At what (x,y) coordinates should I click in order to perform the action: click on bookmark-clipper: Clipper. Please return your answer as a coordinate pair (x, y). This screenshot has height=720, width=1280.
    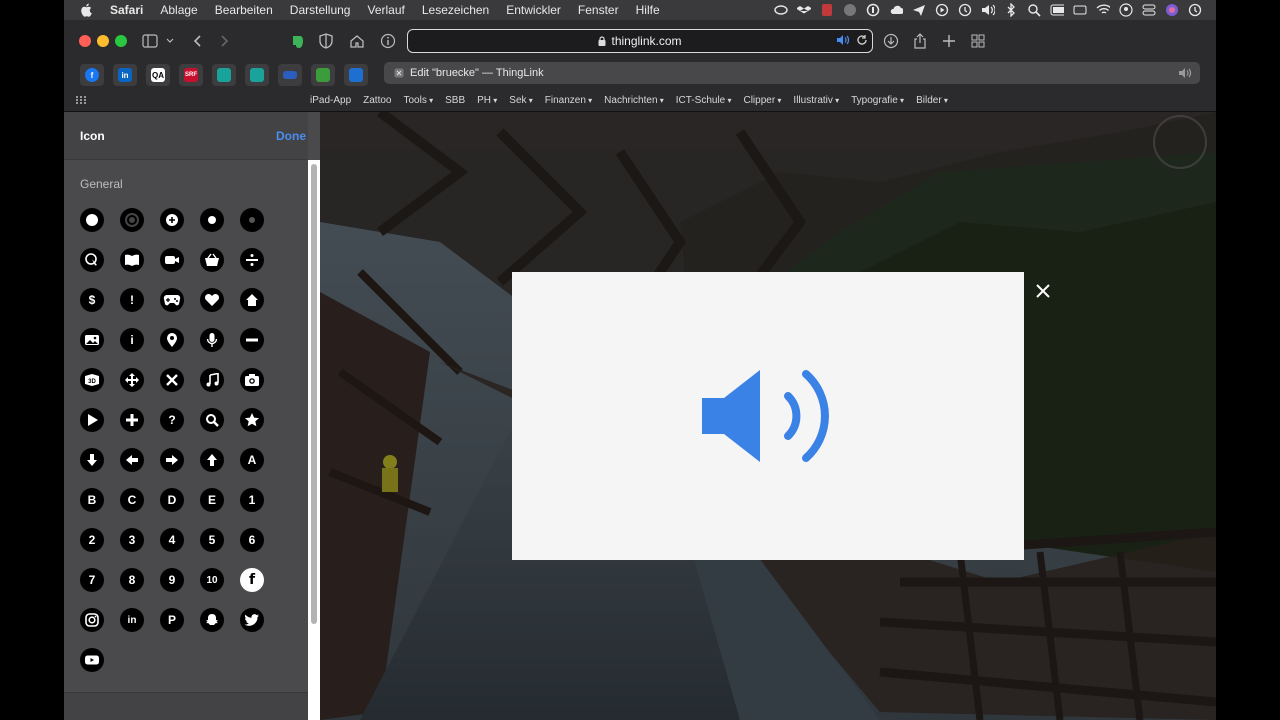
    Looking at the image, I should click on (762, 100).